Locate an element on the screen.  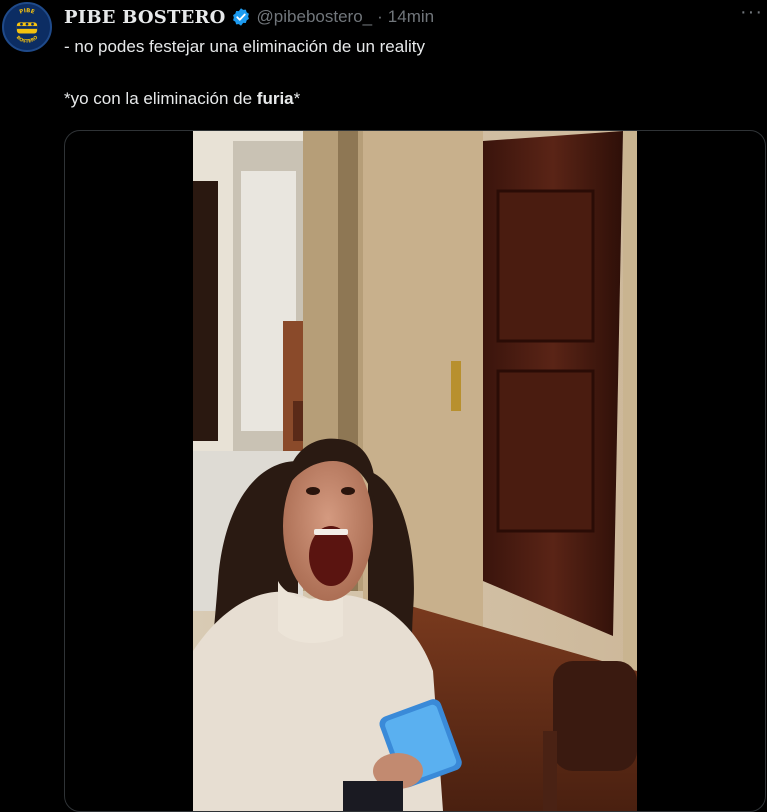
display-name: PIBE BOSTERO is located at coordinates (145, 17).